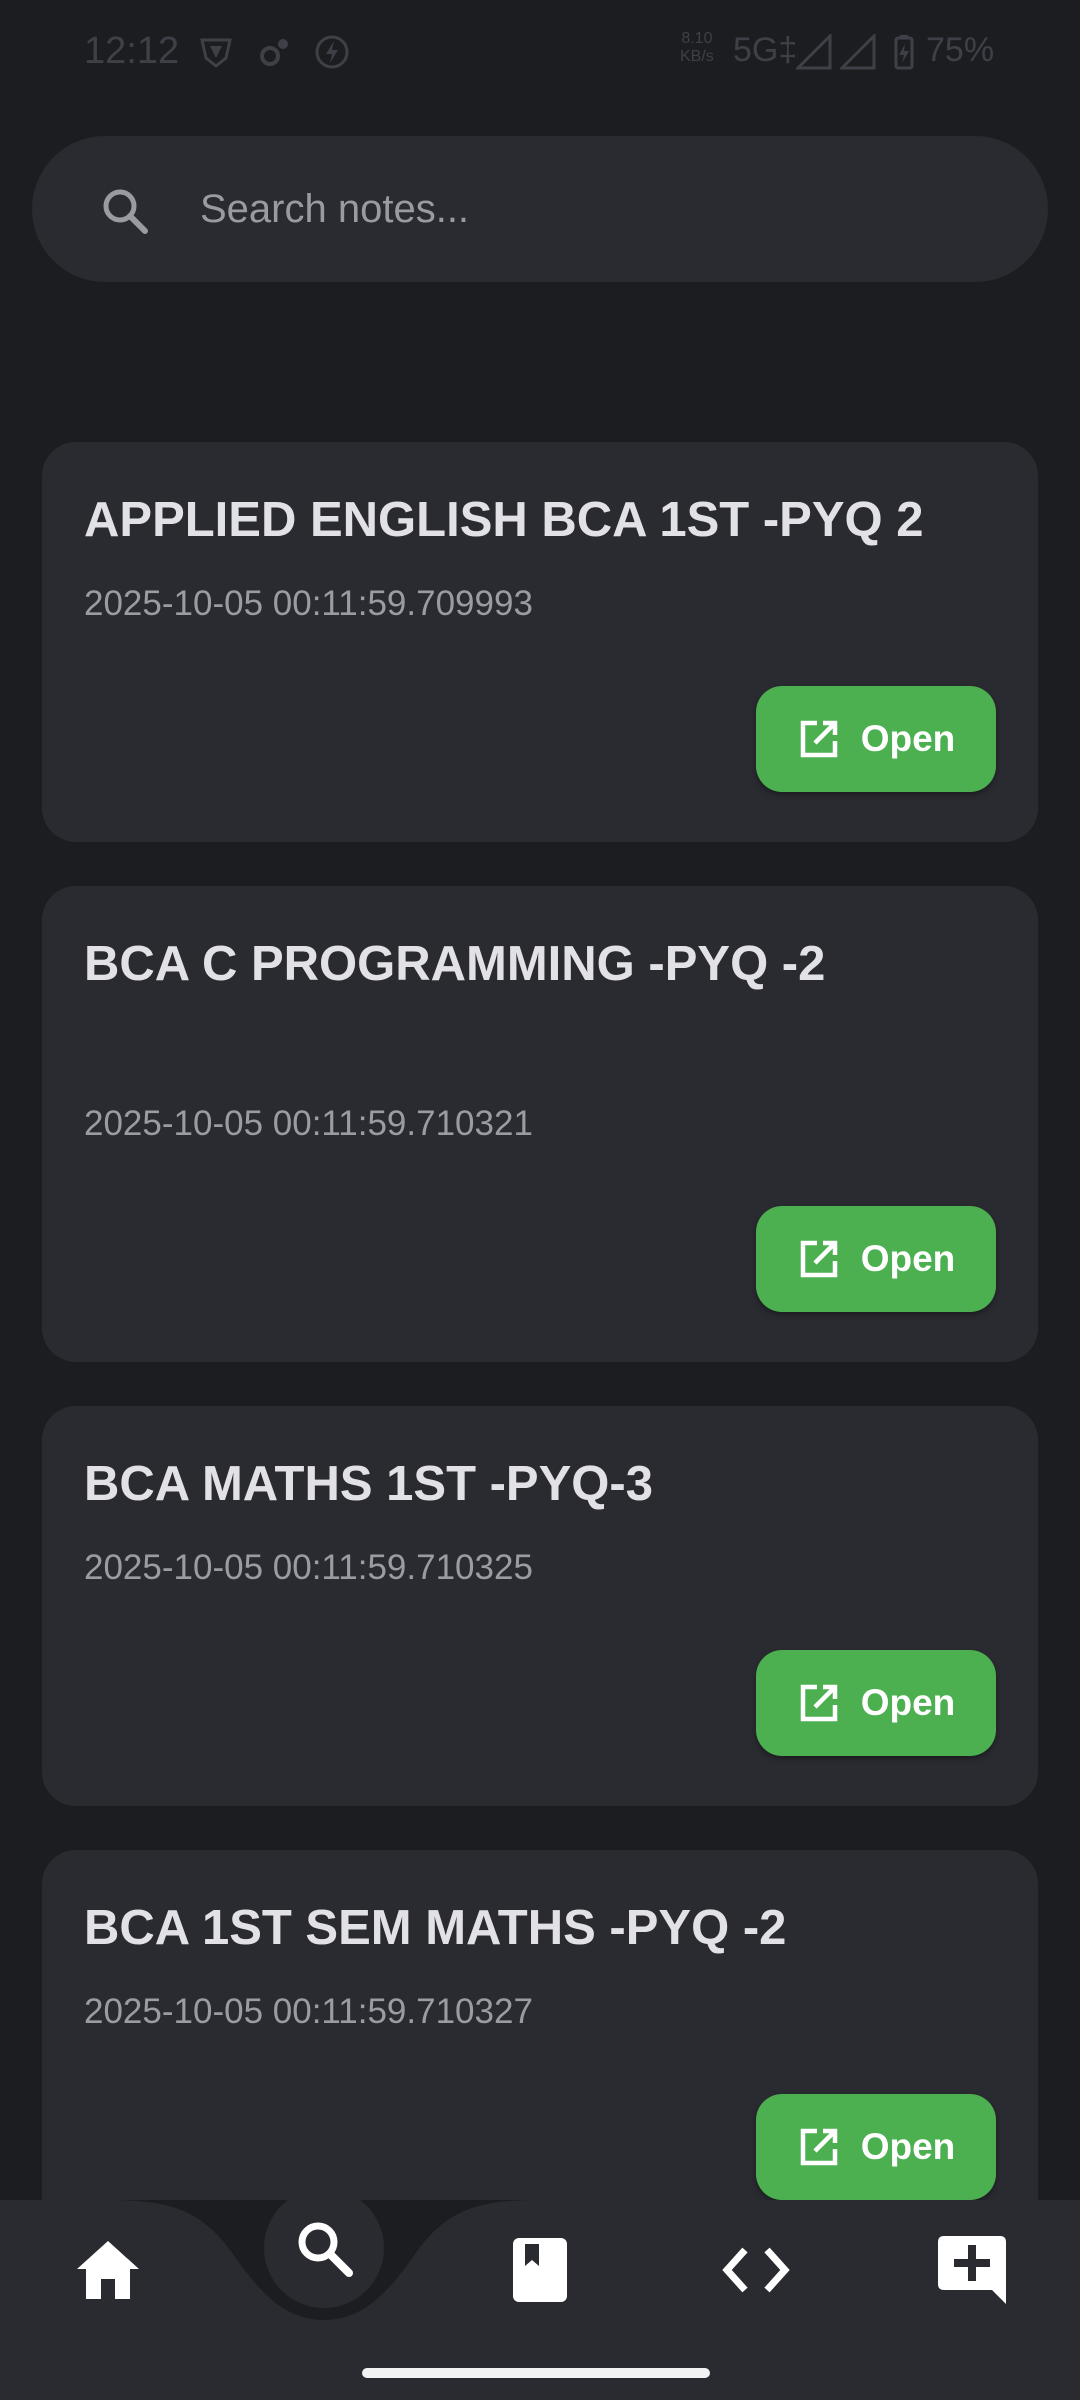  I want to click on nav-home, so click(108, 2270).